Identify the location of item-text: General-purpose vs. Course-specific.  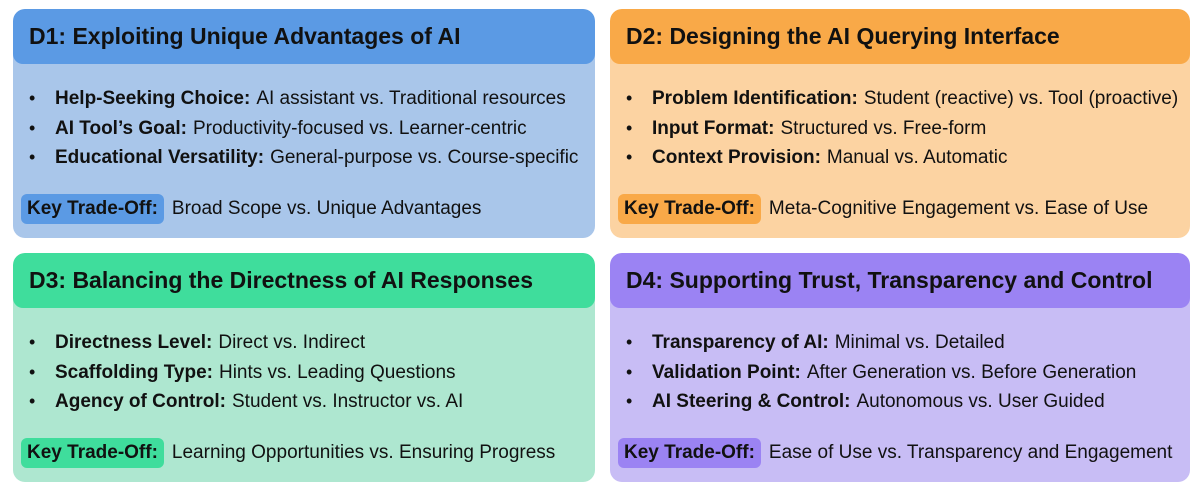
(424, 157).